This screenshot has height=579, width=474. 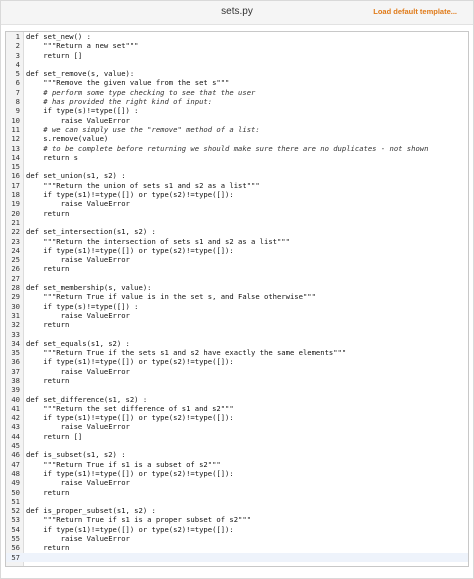 What do you see at coordinates (237, 231) in the screenshot?
I see `code-line: 22 def set_intersection(s1, s2) :` at bounding box center [237, 231].